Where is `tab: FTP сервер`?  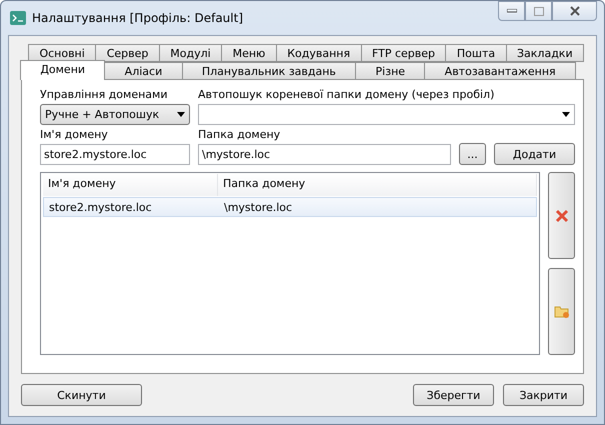 tab: FTP сервер is located at coordinates (403, 53).